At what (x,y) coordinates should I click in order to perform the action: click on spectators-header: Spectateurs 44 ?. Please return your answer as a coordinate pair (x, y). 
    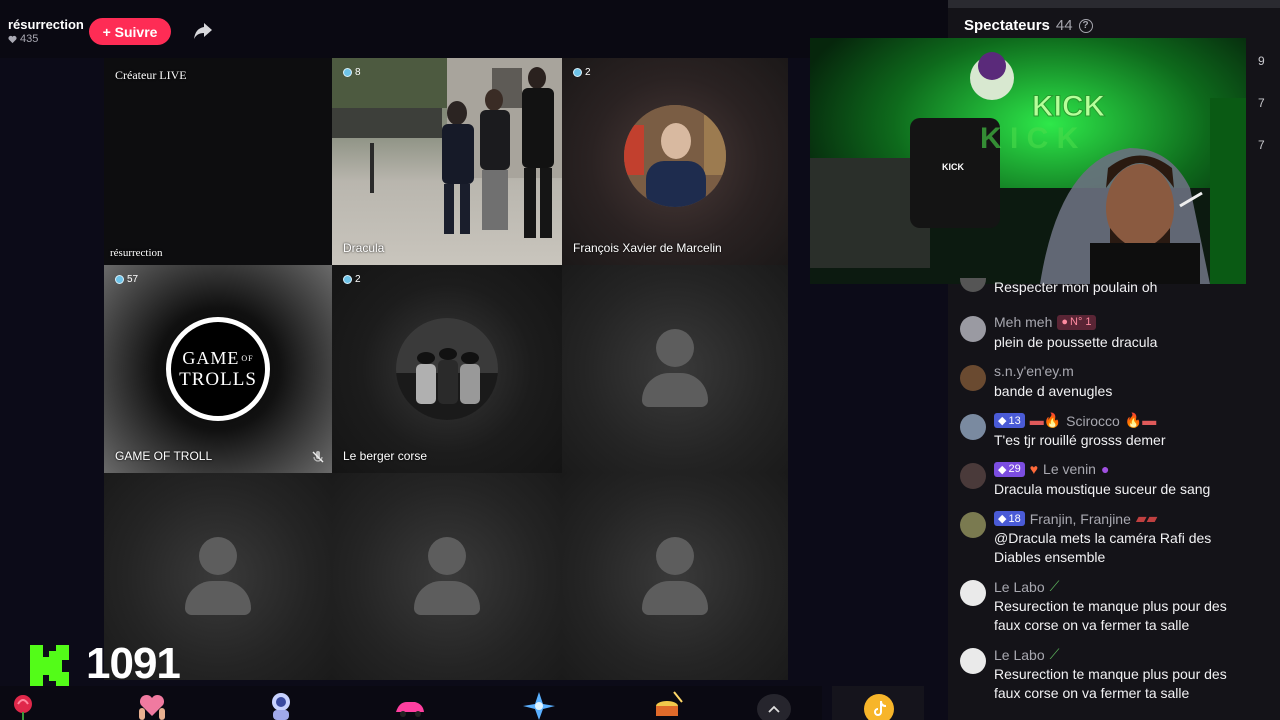
    Looking at the image, I should click on (1028, 25).